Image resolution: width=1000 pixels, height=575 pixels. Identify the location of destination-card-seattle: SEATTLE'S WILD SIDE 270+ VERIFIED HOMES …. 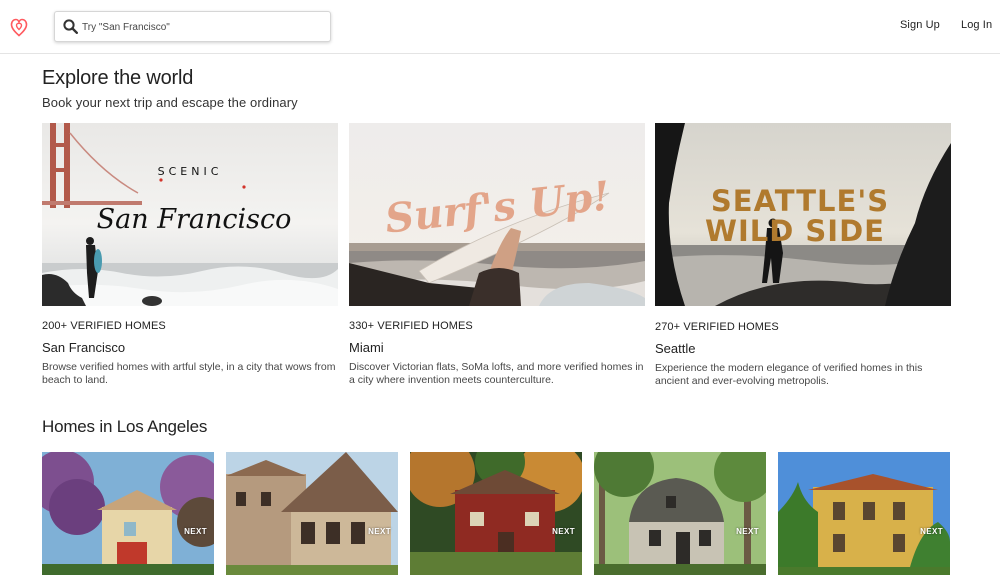
(803, 258).